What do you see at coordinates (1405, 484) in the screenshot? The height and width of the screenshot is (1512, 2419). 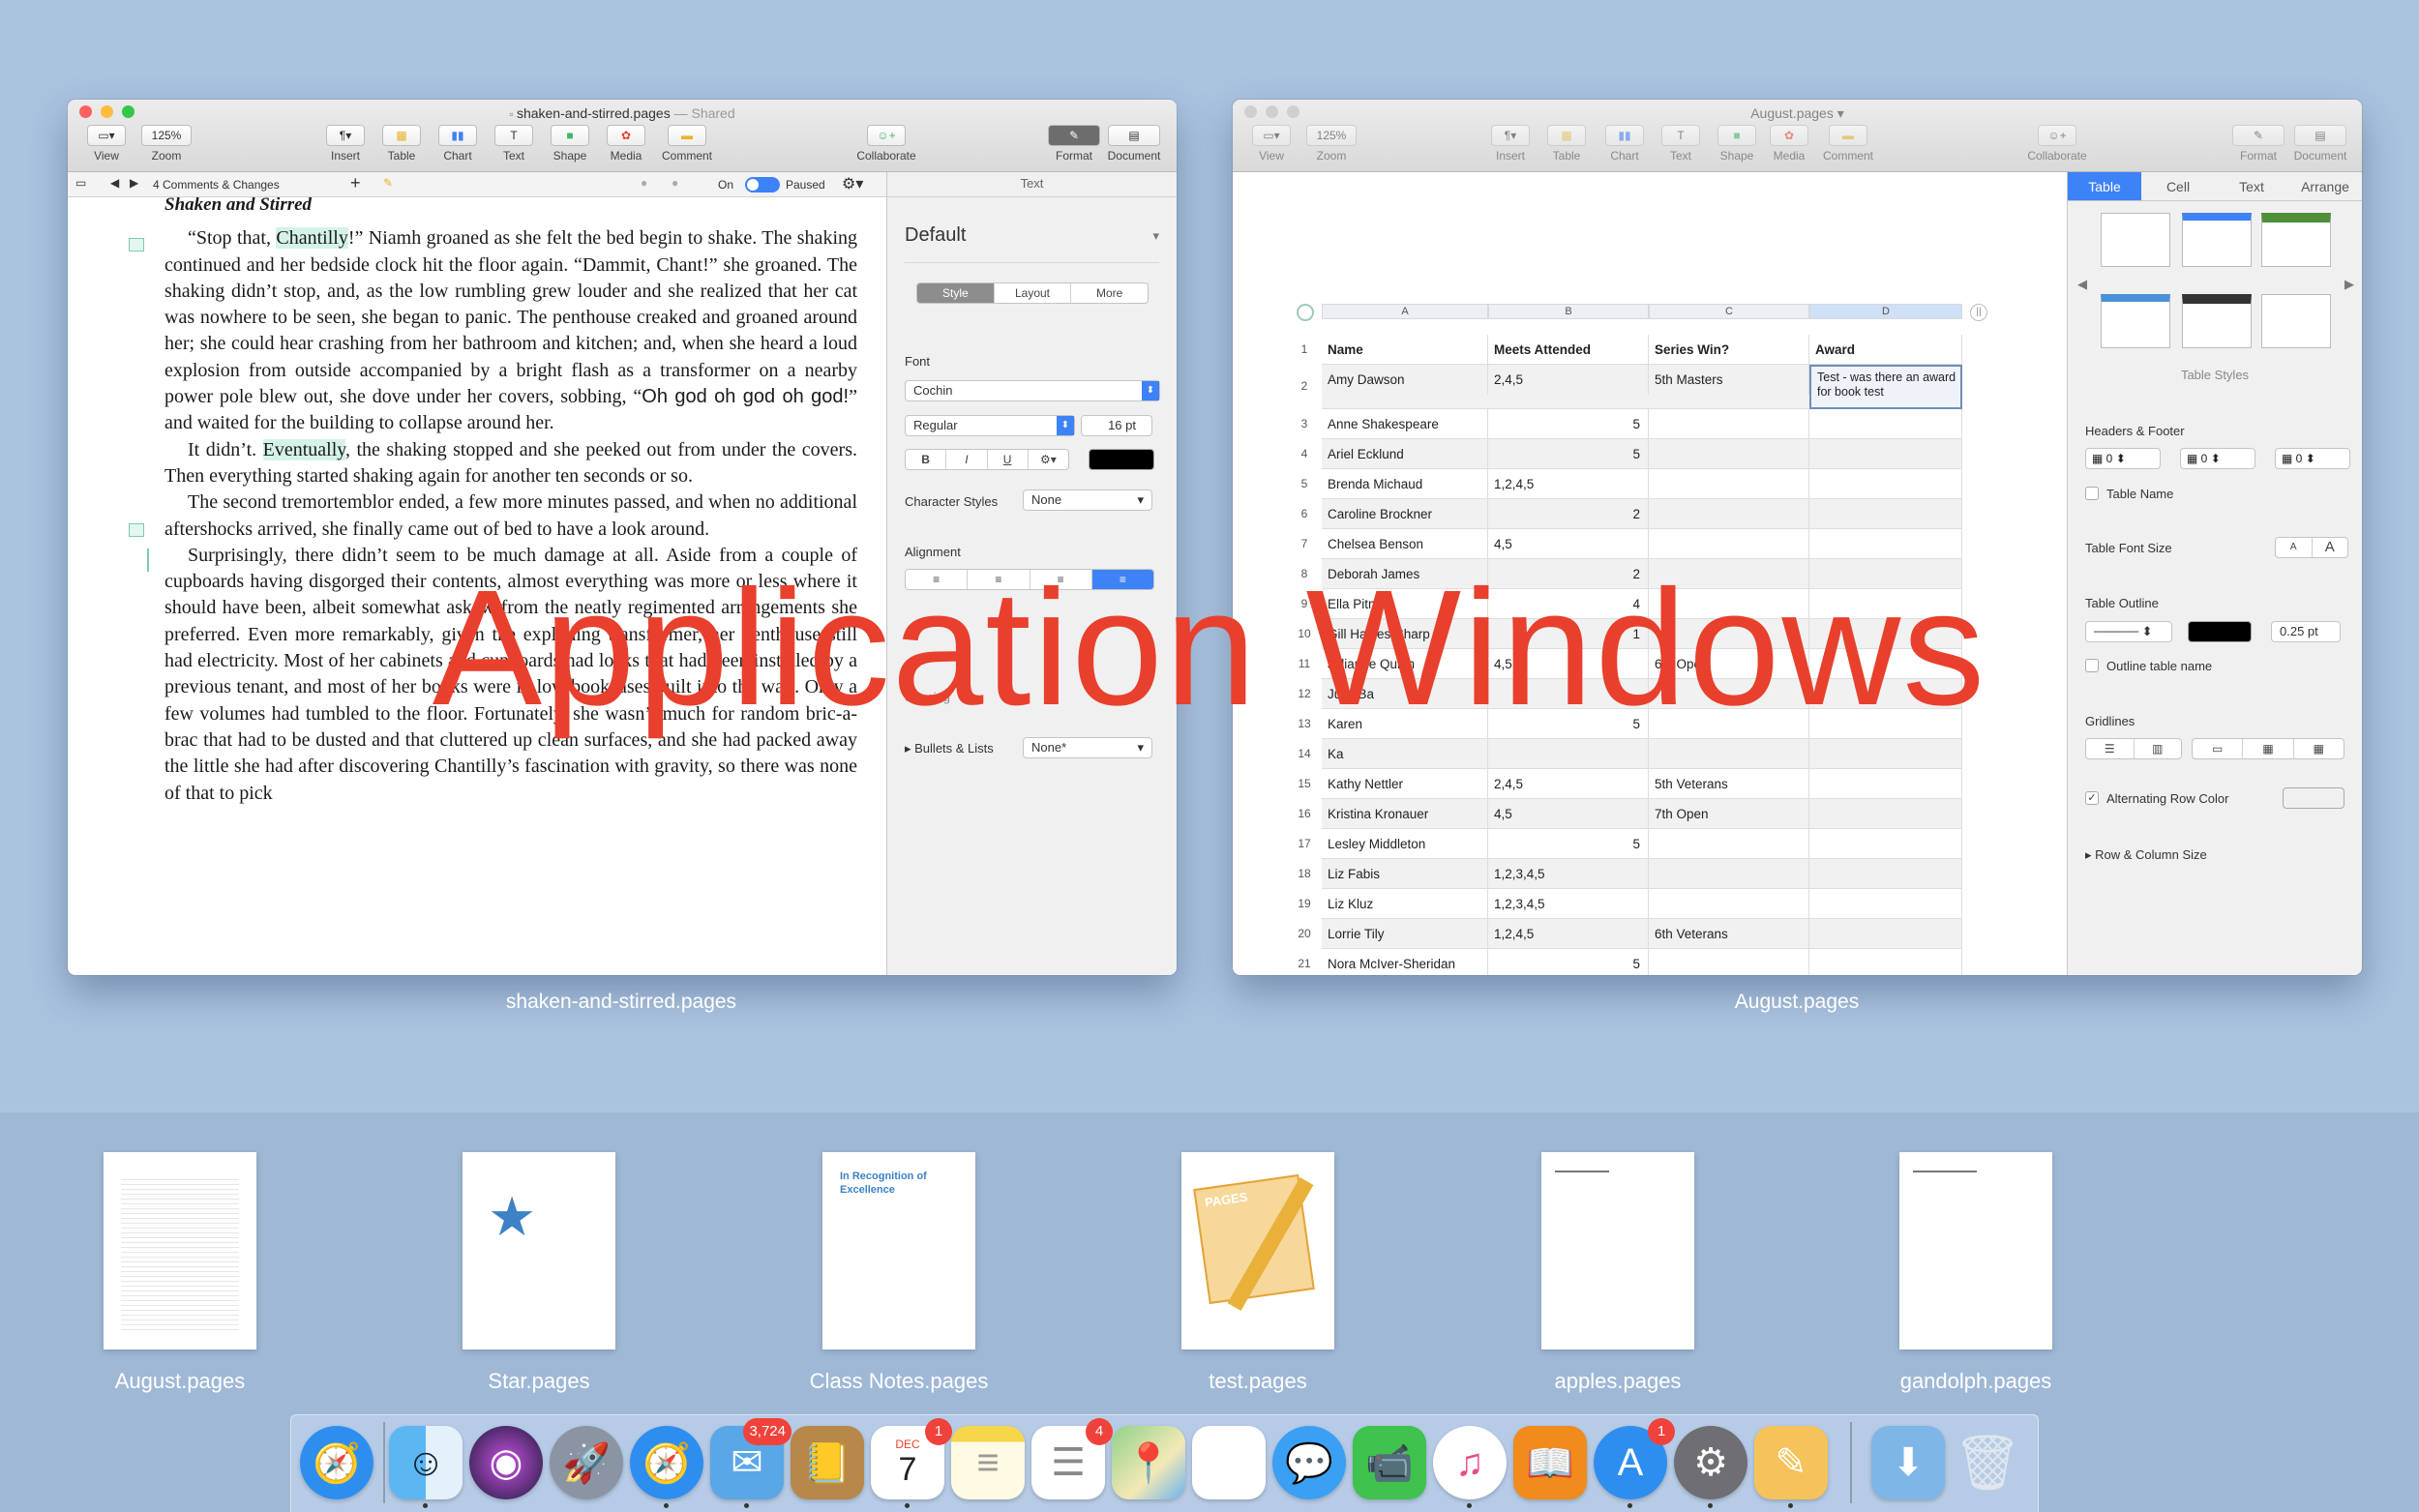 I see `table-cell: Brenda Michaud` at bounding box center [1405, 484].